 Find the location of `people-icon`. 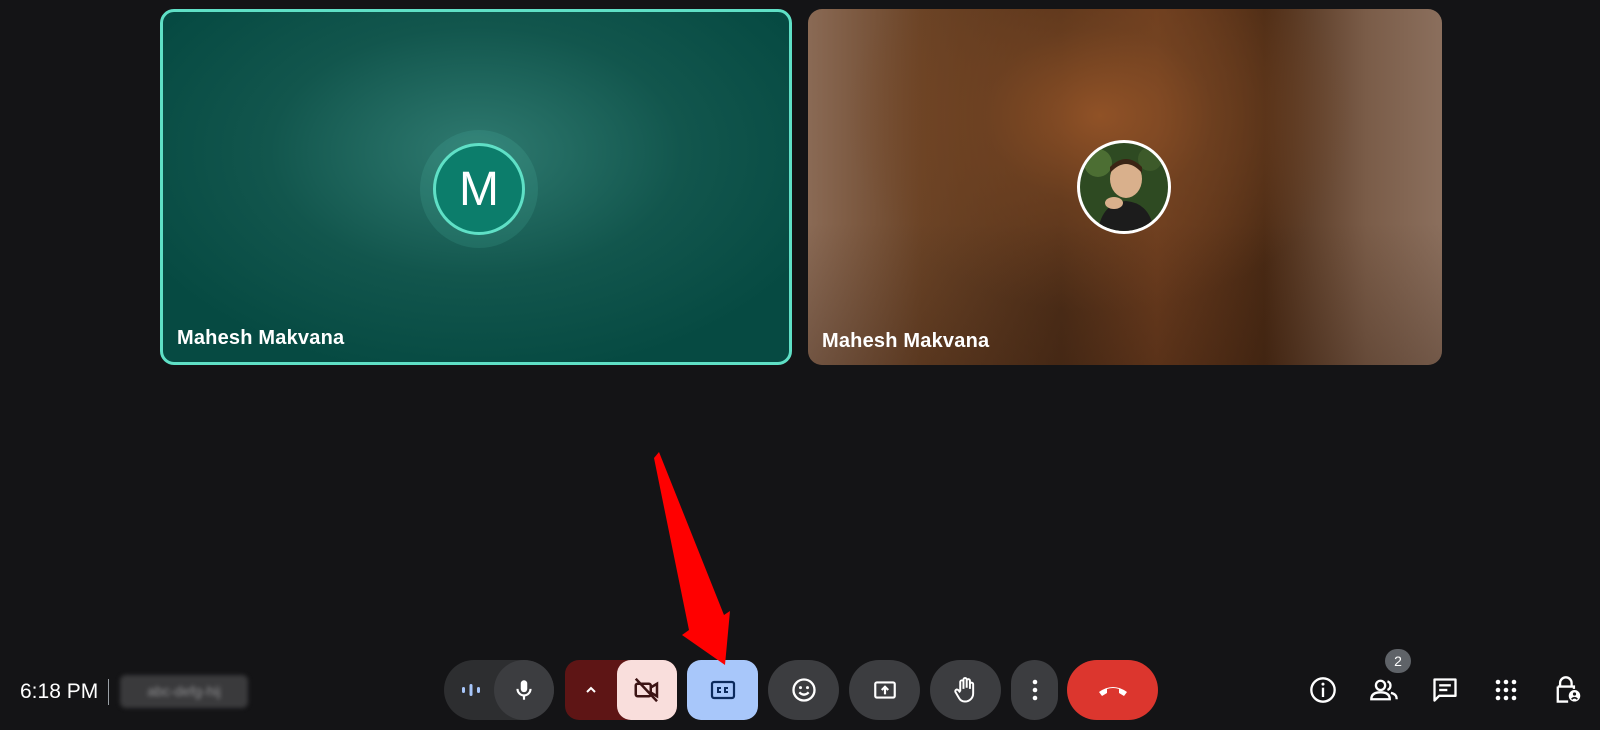

people-icon is located at coordinates (1384, 690).